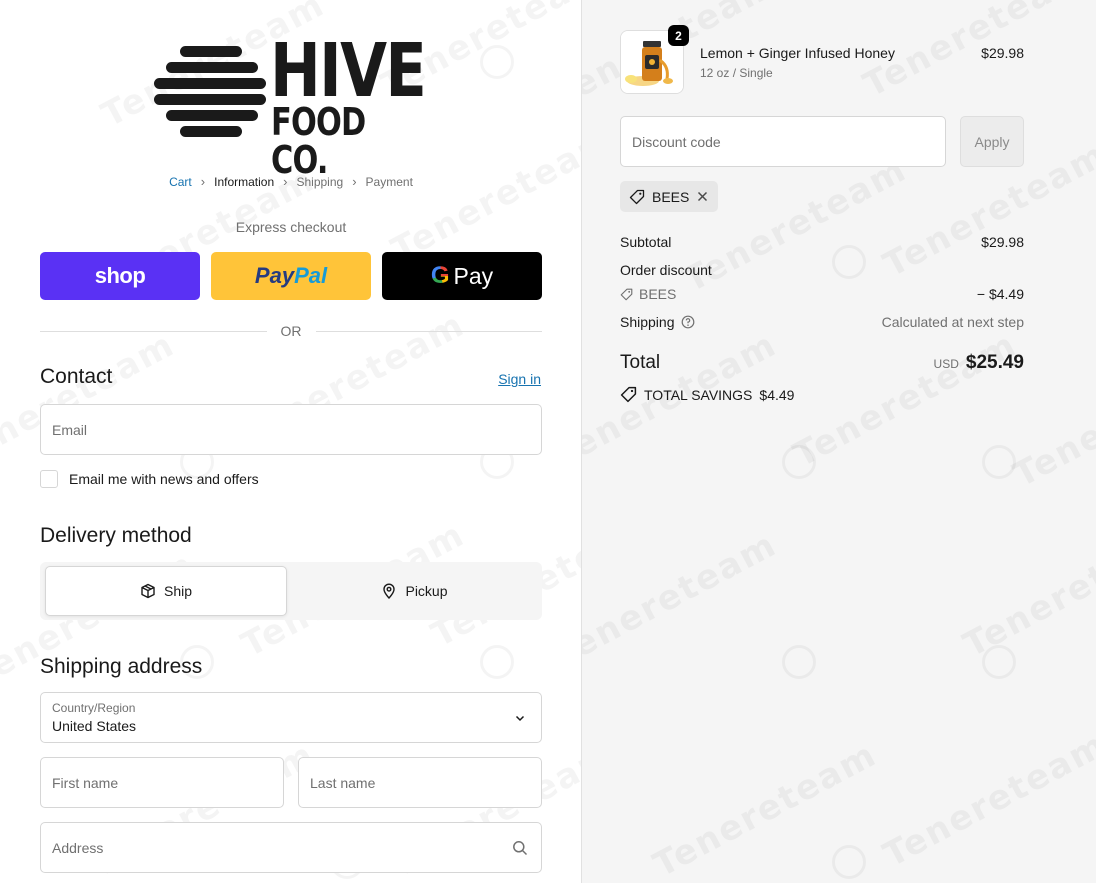 Image resolution: width=1096 pixels, height=883 pixels. I want to click on brand-name: HIVE, so click(348, 71).